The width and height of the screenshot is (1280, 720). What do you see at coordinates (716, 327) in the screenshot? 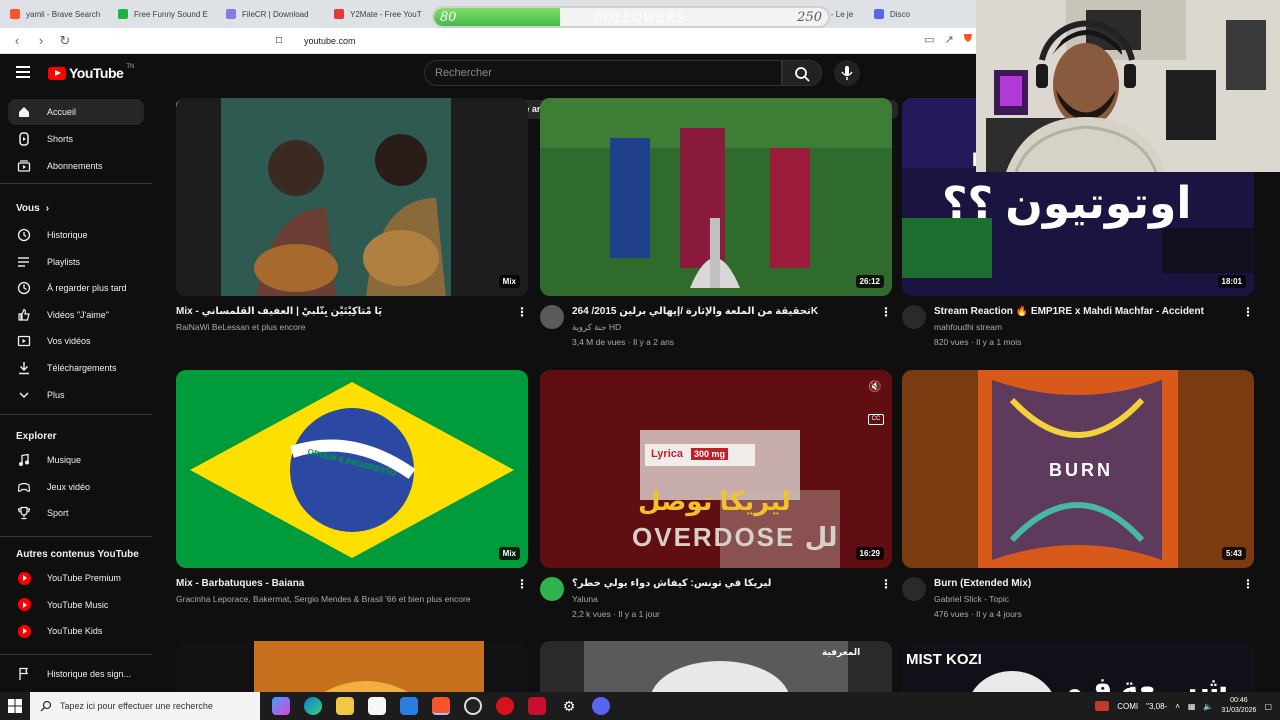
I see `channel-name: جنة كروية HD` at bounding box center [716, 327].